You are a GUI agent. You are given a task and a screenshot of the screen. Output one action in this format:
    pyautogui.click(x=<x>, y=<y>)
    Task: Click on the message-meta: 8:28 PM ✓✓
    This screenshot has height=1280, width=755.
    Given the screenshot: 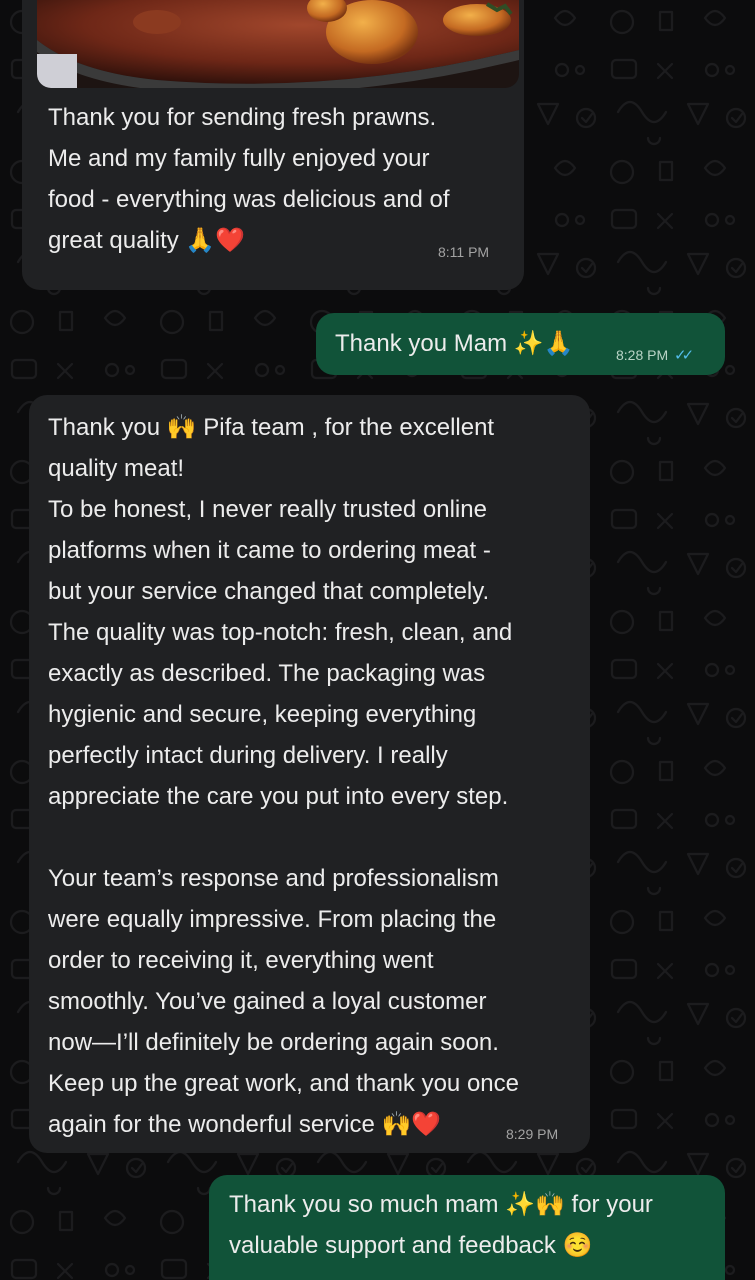 What is the action you would take?
    pyautogui.click(x=655, y=355)
    